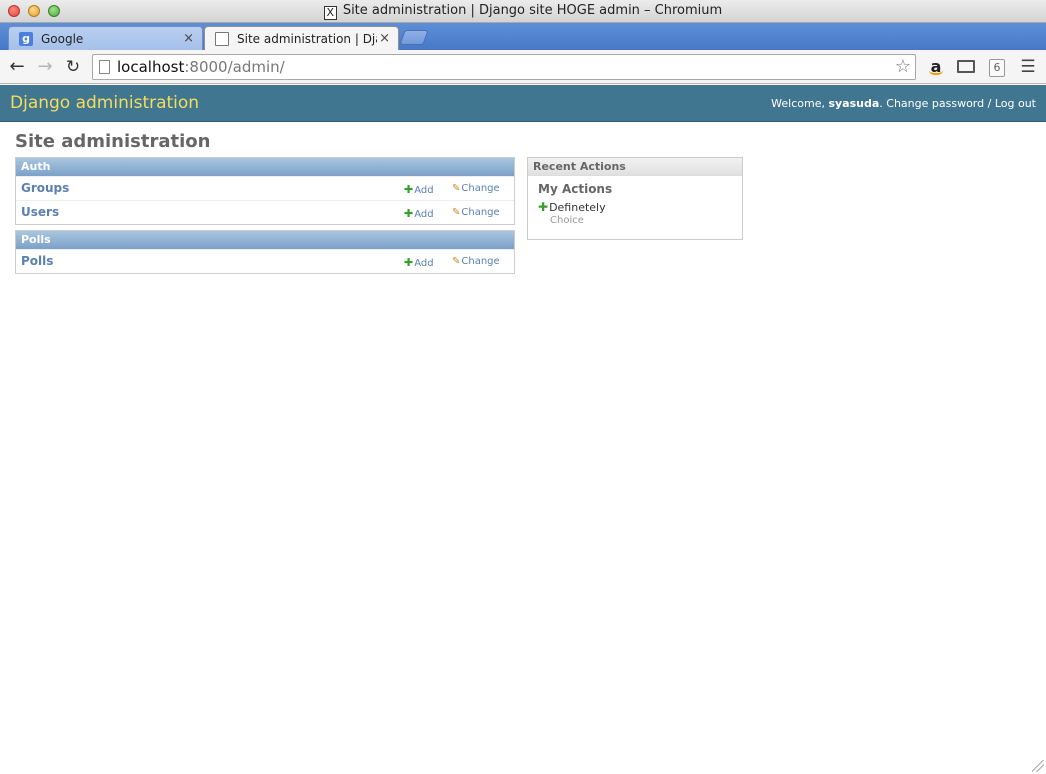 The width and height of the screenshot is (1046, 774). I want to click on log-out-link: Log out, so click(1015, 103).